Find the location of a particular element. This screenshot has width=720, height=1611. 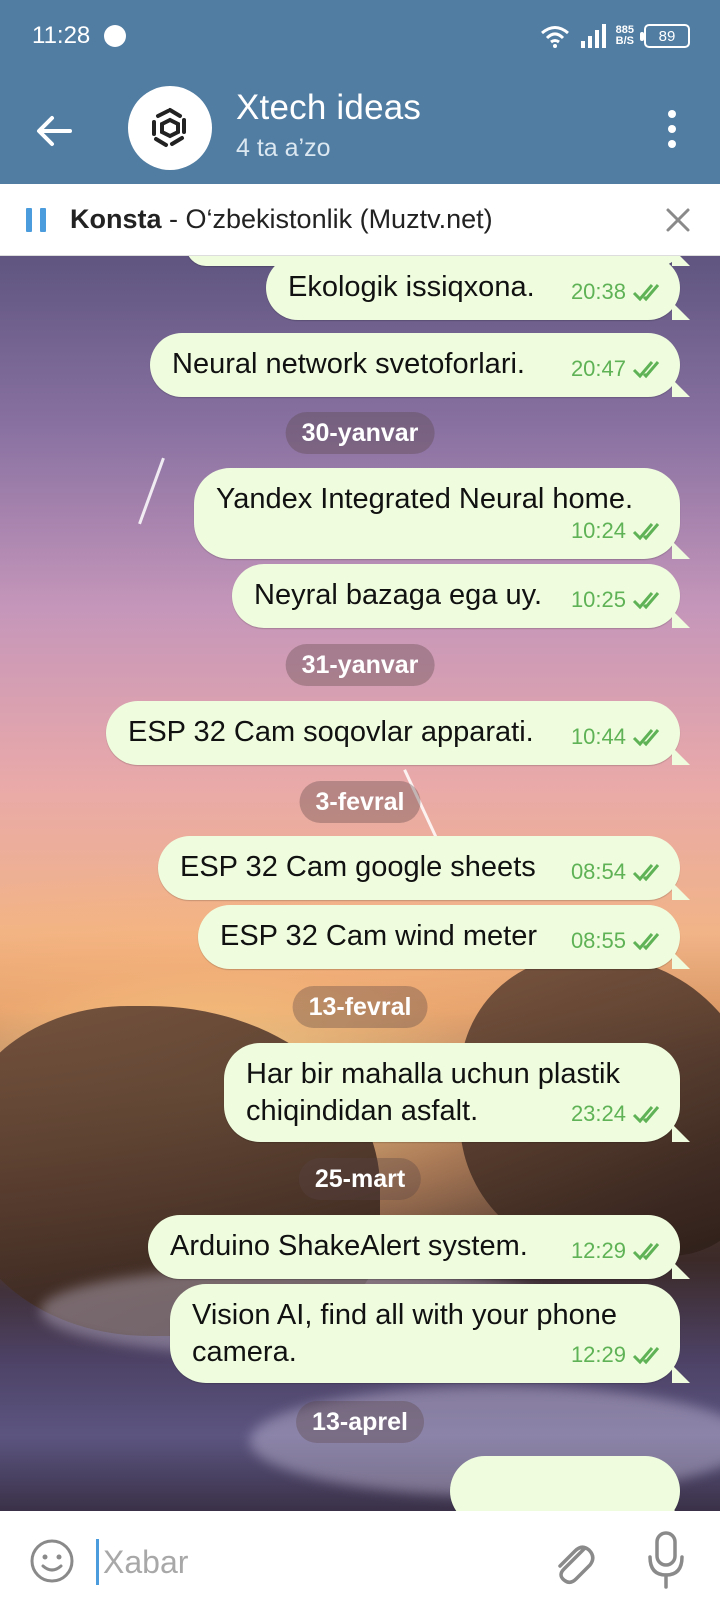

message-meta: 10:25 is located at coordinates (618, 599).